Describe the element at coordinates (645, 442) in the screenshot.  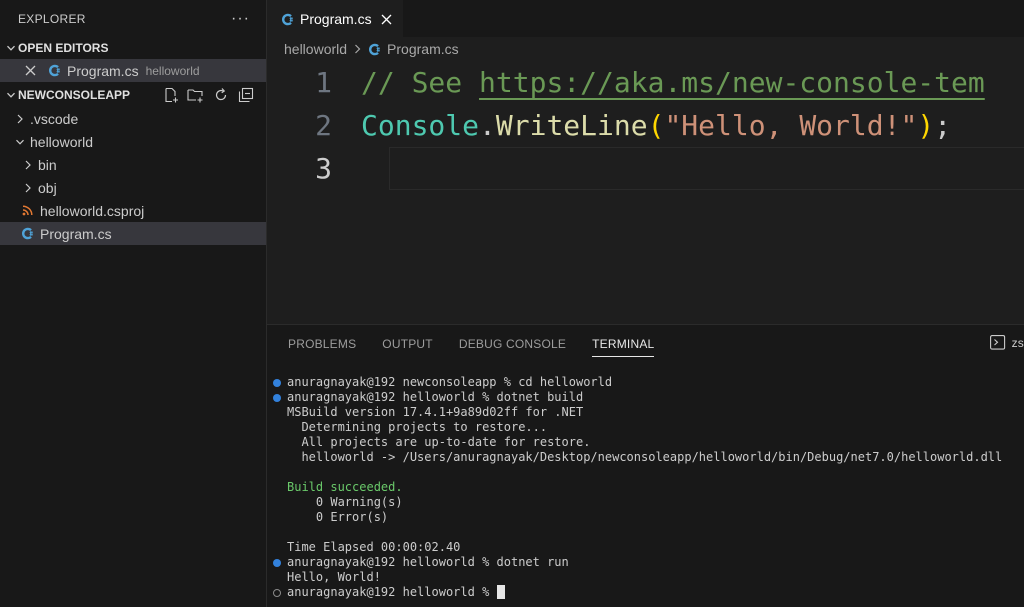
I see `terminal-line: All projects are up-to-date for restore.` at that location.